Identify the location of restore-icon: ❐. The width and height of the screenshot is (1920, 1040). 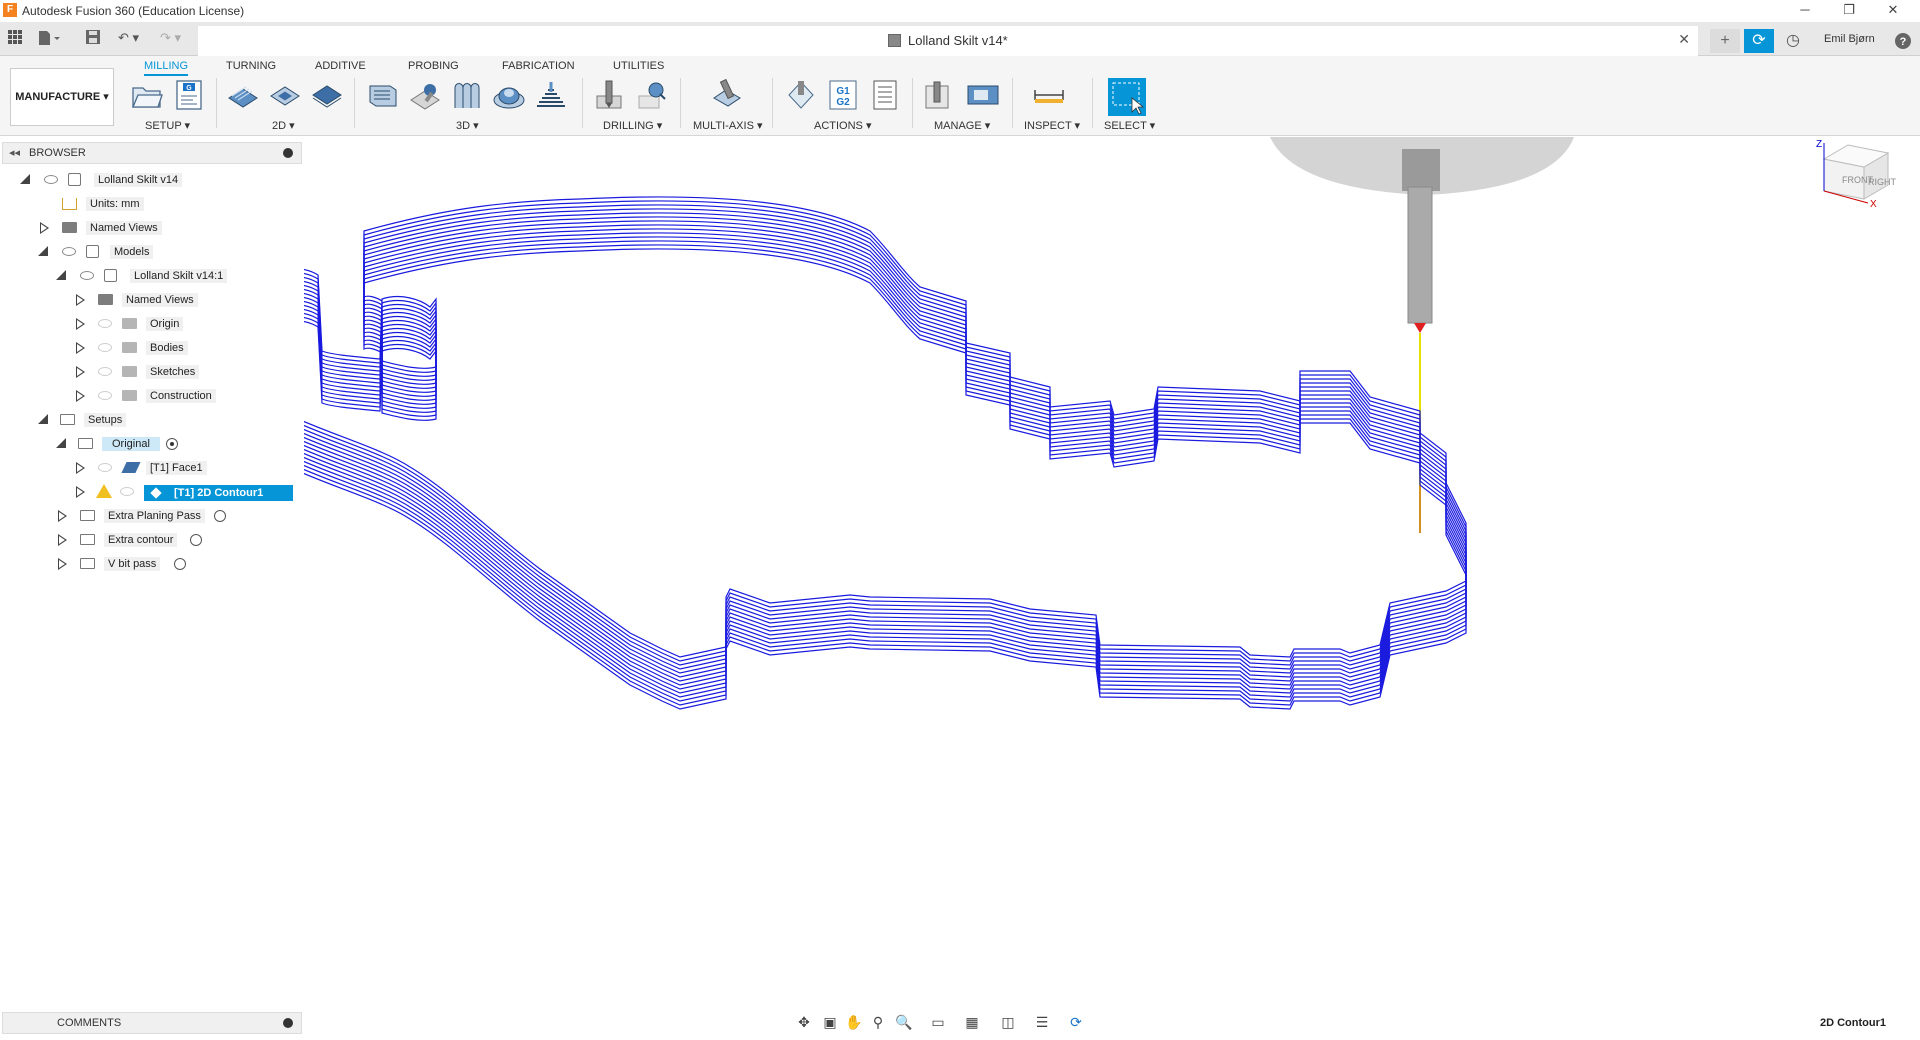
(1849, 11).